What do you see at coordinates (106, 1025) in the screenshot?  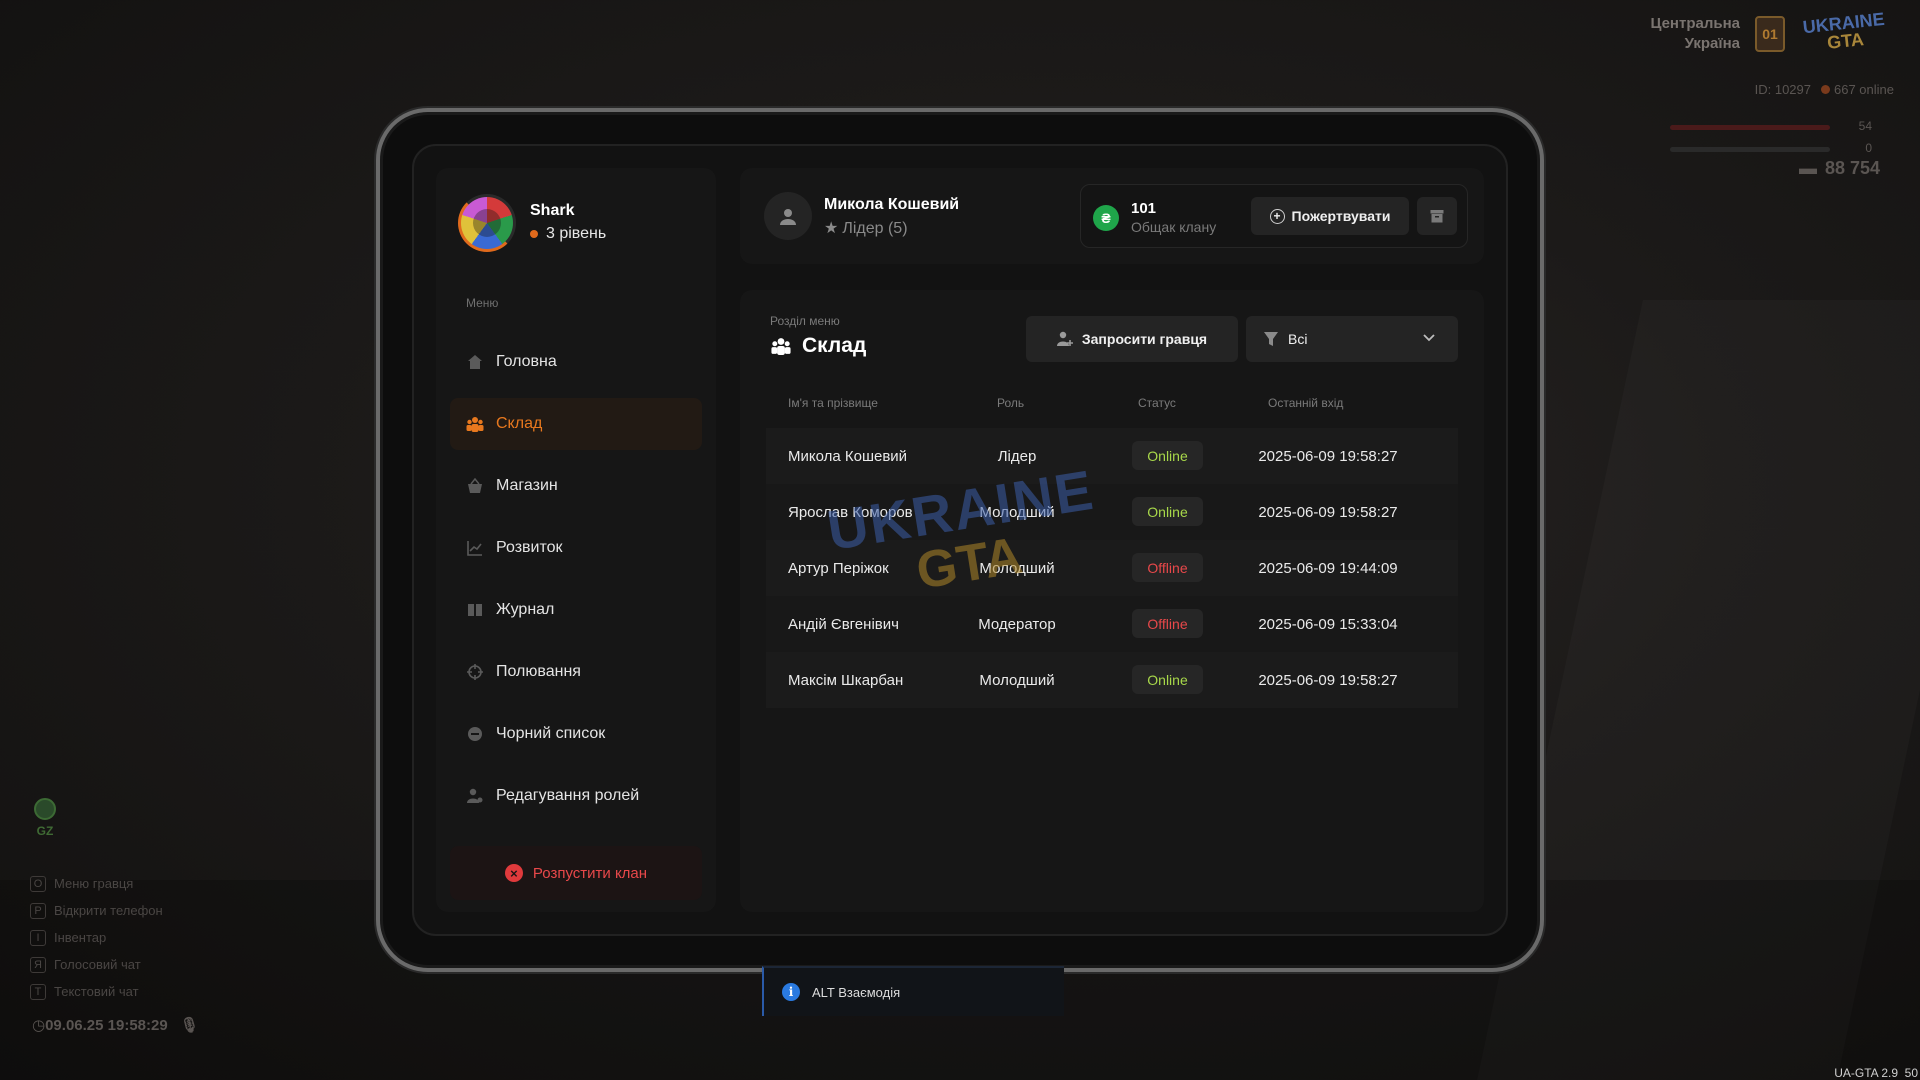 I see `hud-datetime: 09.06.25 19:58:29` at bounding box center [106, 1025].